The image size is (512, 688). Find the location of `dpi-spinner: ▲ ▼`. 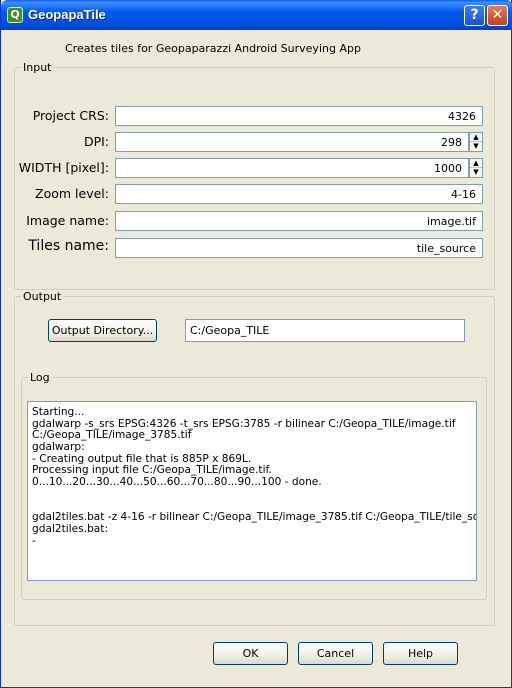

dpi-spinner: ▲ ▼ is located at coordinates (476, 142).